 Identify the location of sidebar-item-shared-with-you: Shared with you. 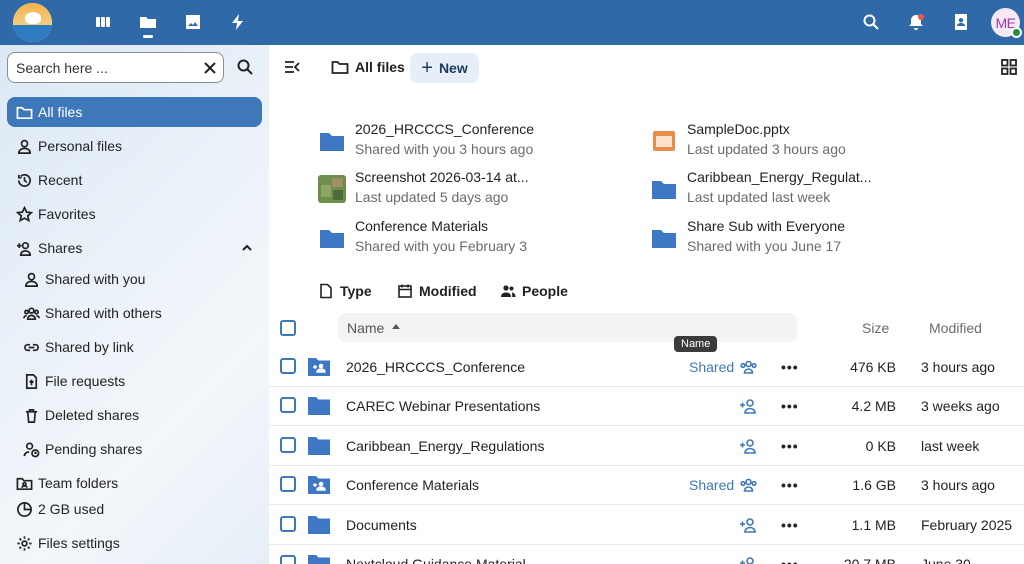
(134, 279).